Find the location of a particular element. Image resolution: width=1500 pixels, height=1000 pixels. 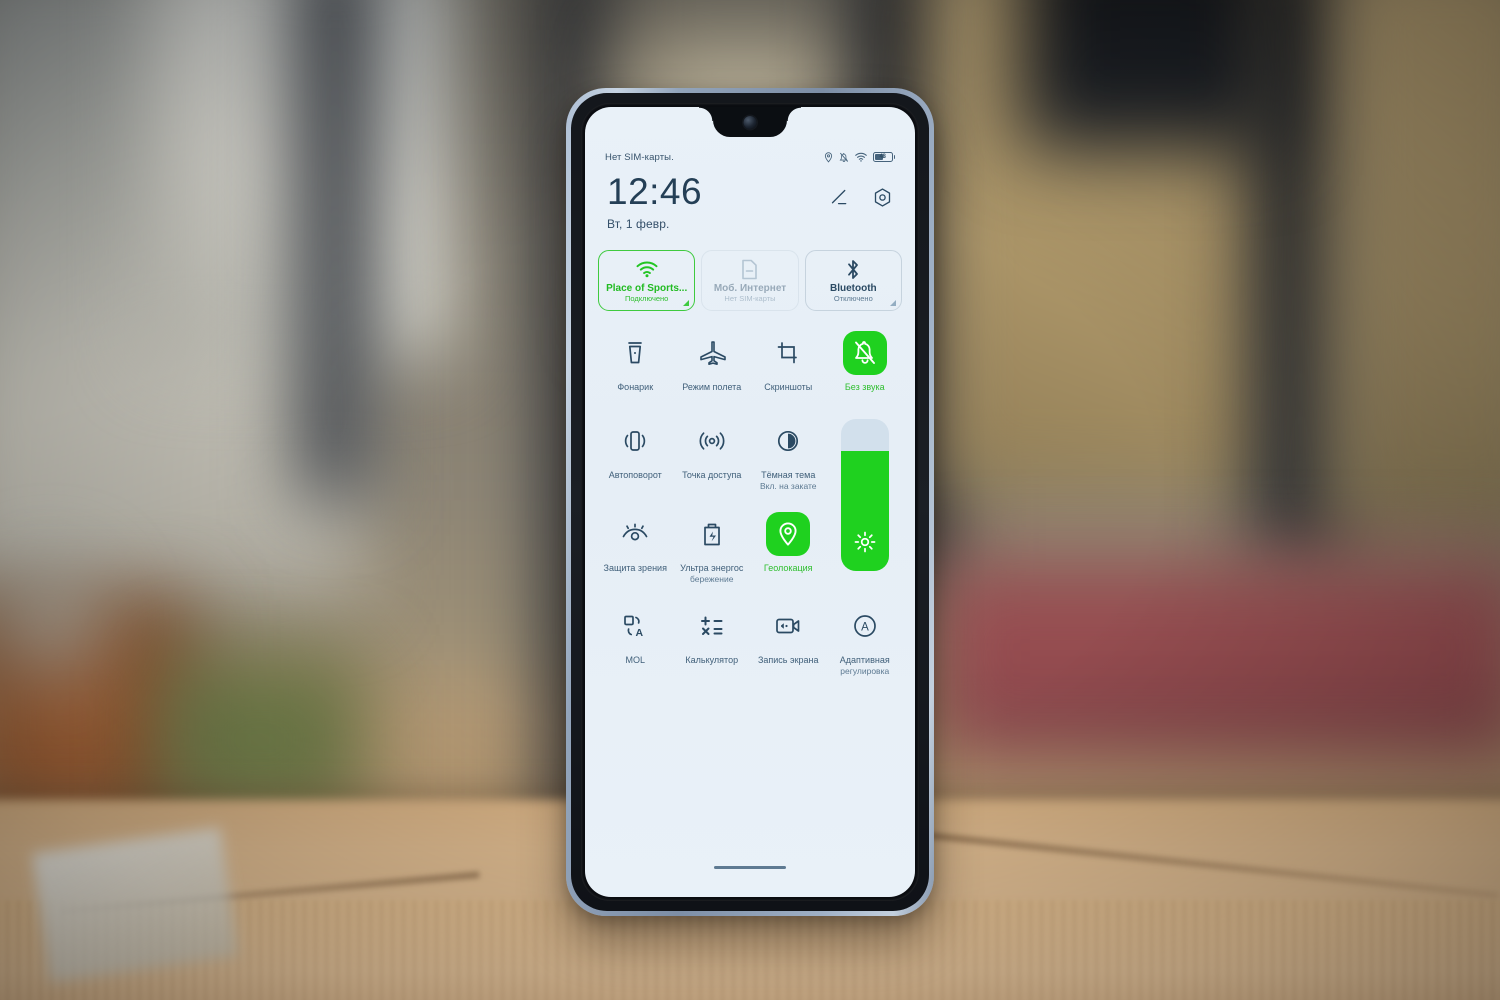

toggle-dark-theme-sub: Вкл. на закате is located at coordinates (788, 486).